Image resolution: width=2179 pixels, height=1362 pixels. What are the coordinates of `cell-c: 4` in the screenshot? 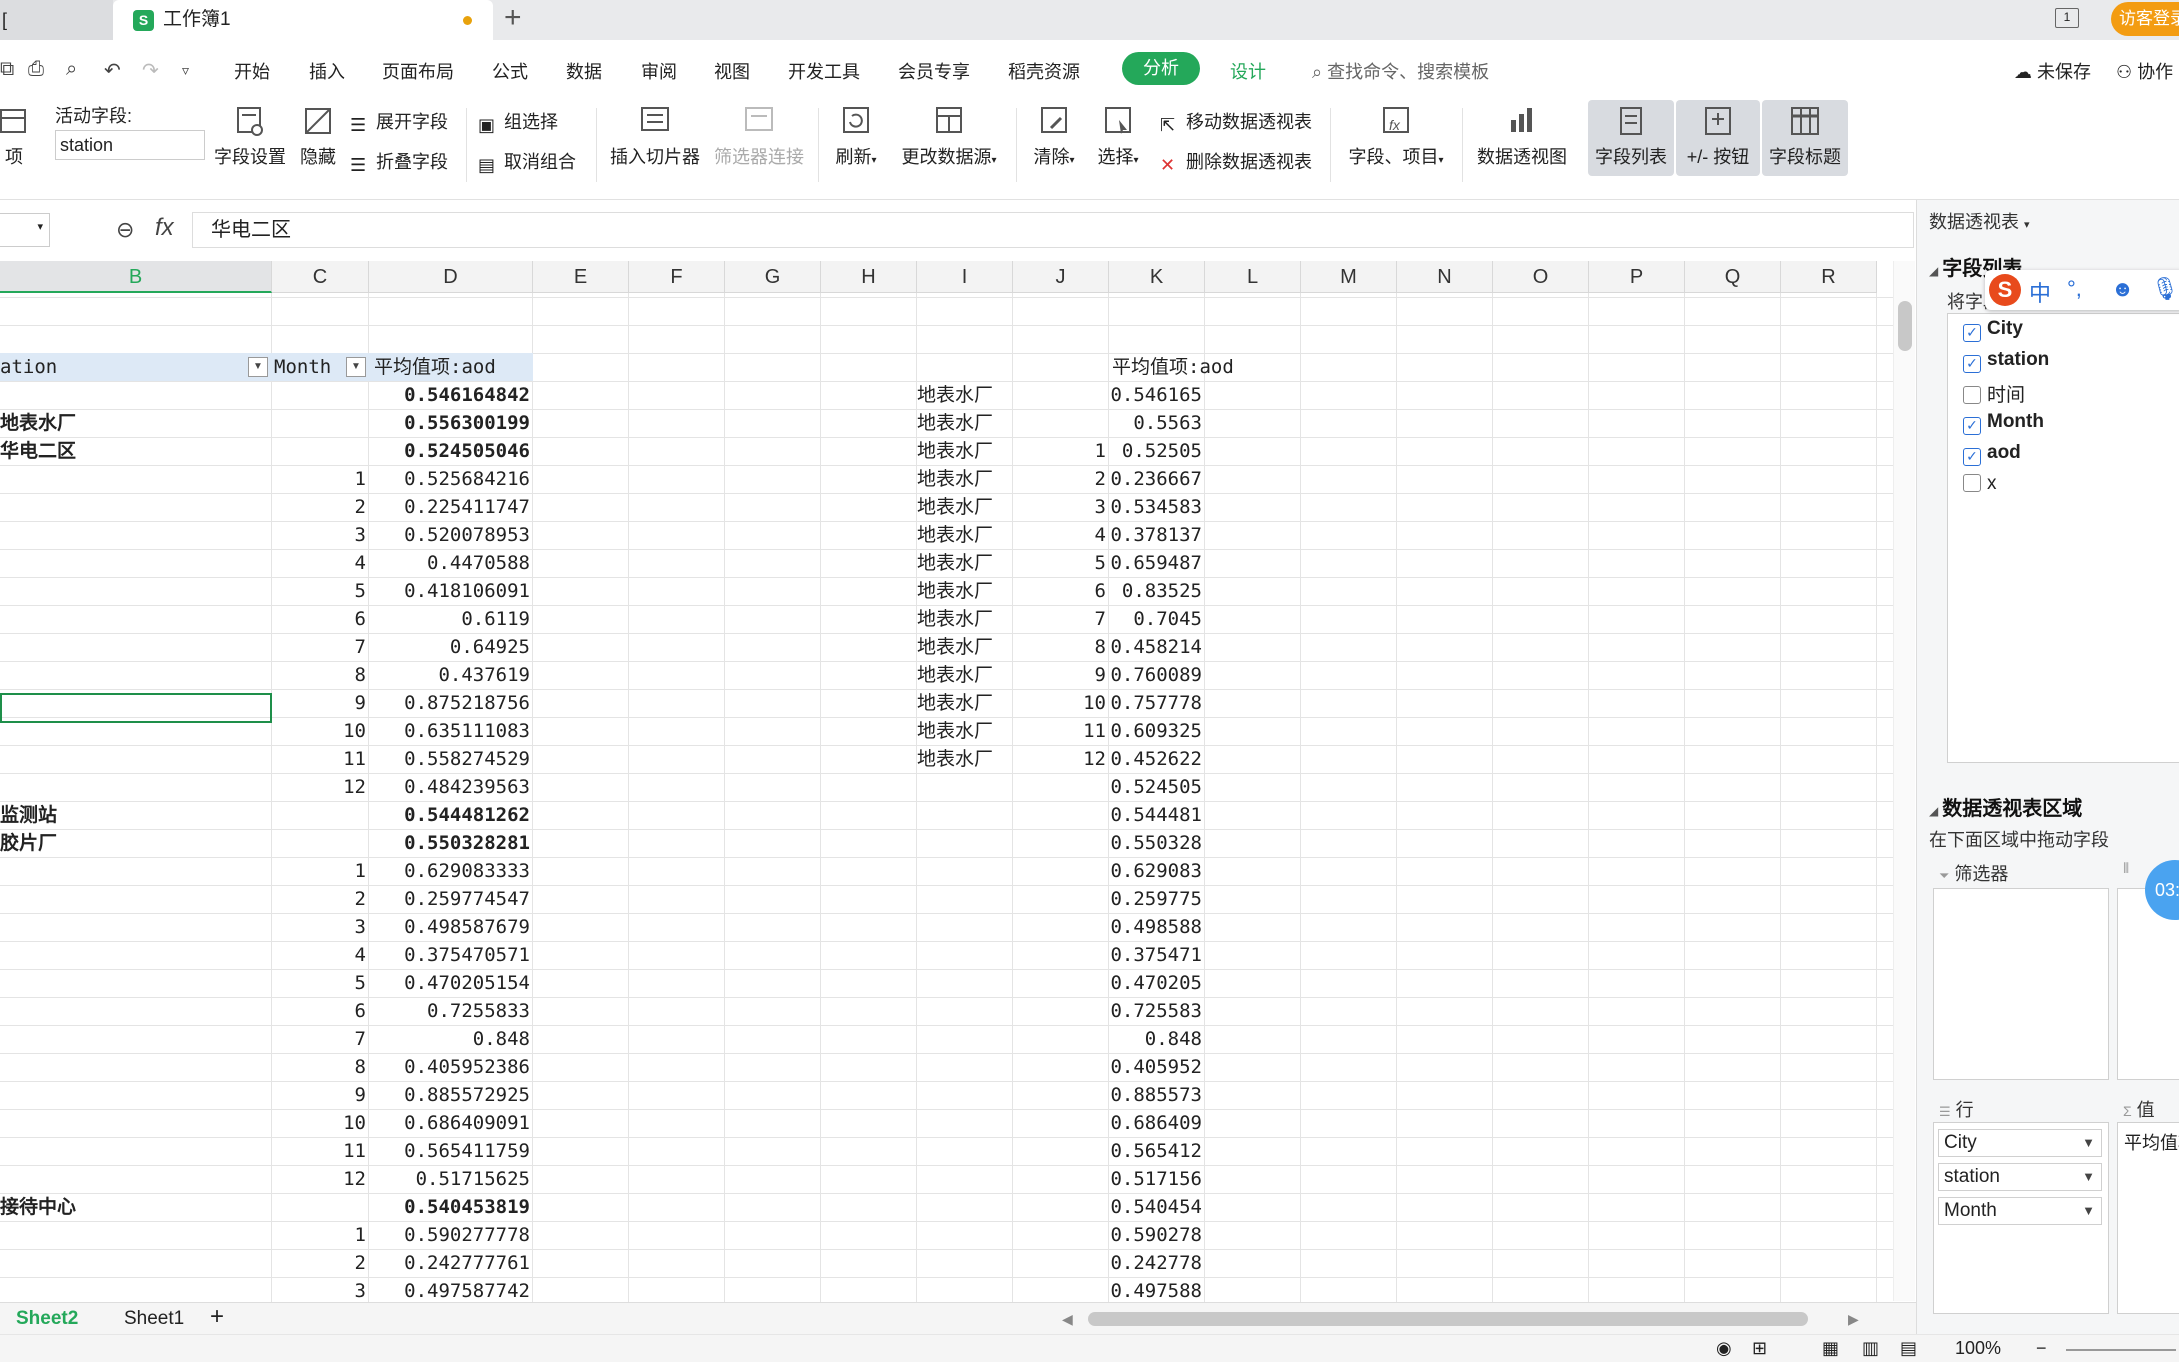 It's located at (320, 563).